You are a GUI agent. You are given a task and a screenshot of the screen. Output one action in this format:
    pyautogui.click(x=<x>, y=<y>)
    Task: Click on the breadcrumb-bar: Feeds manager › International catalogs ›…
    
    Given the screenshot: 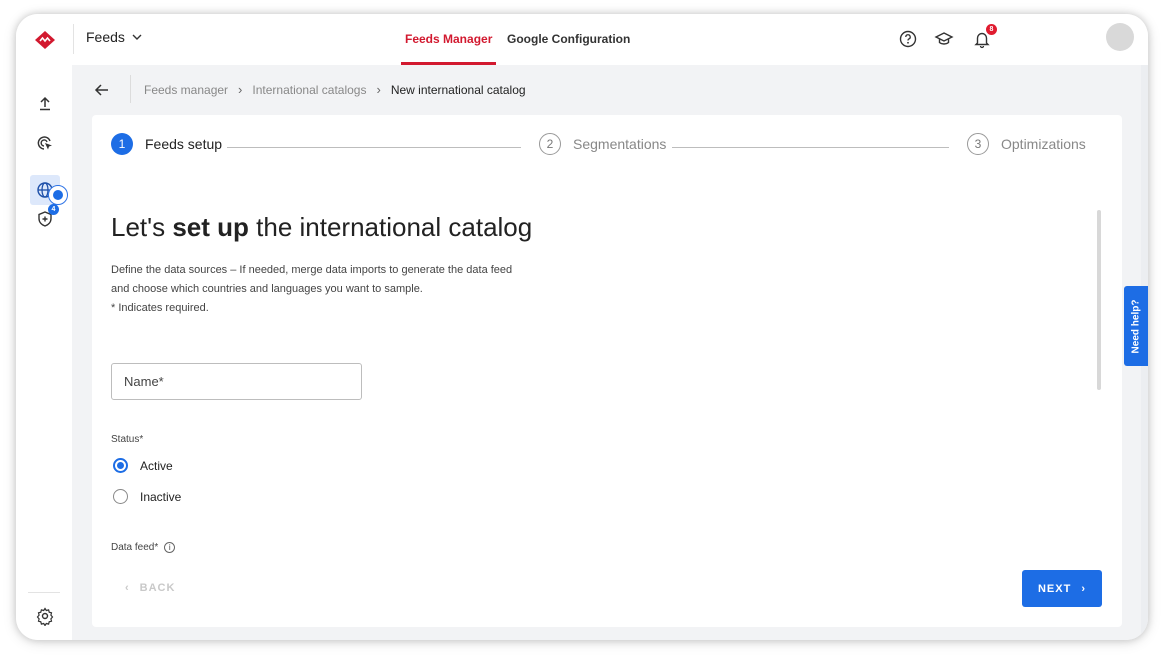 What is the action you would take?
    pyautogui.click(x=605, y=90)
    